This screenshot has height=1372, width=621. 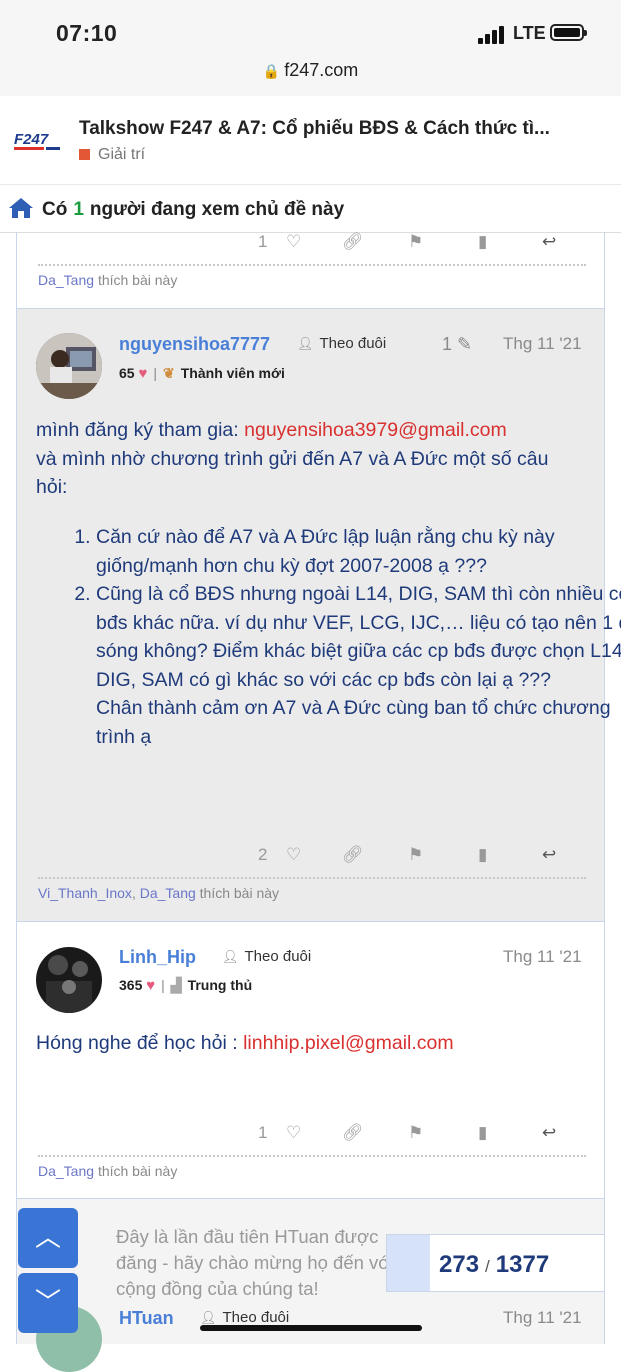 I want to click on logo-text: F247, so click(x=31, y=139).